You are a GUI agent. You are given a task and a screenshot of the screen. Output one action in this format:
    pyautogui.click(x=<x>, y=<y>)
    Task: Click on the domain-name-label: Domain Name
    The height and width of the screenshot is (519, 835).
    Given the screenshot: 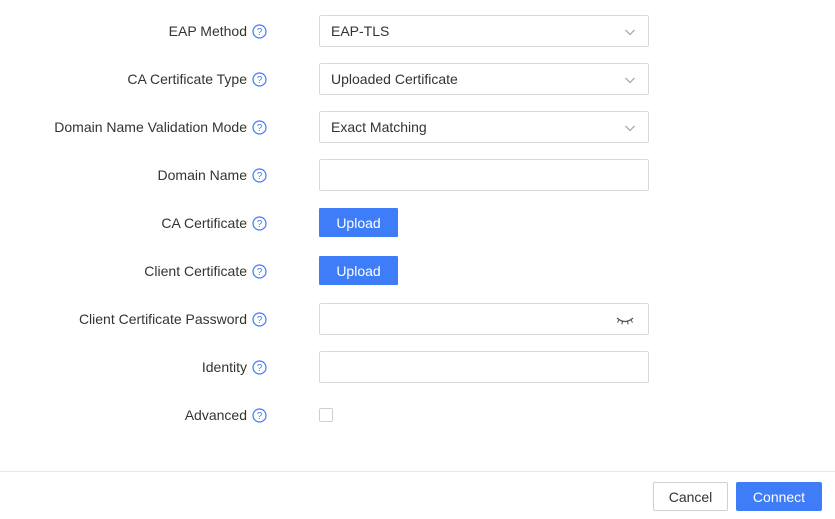 What is the action you would take?
    pyautogui.click(x=202, y=175)
    